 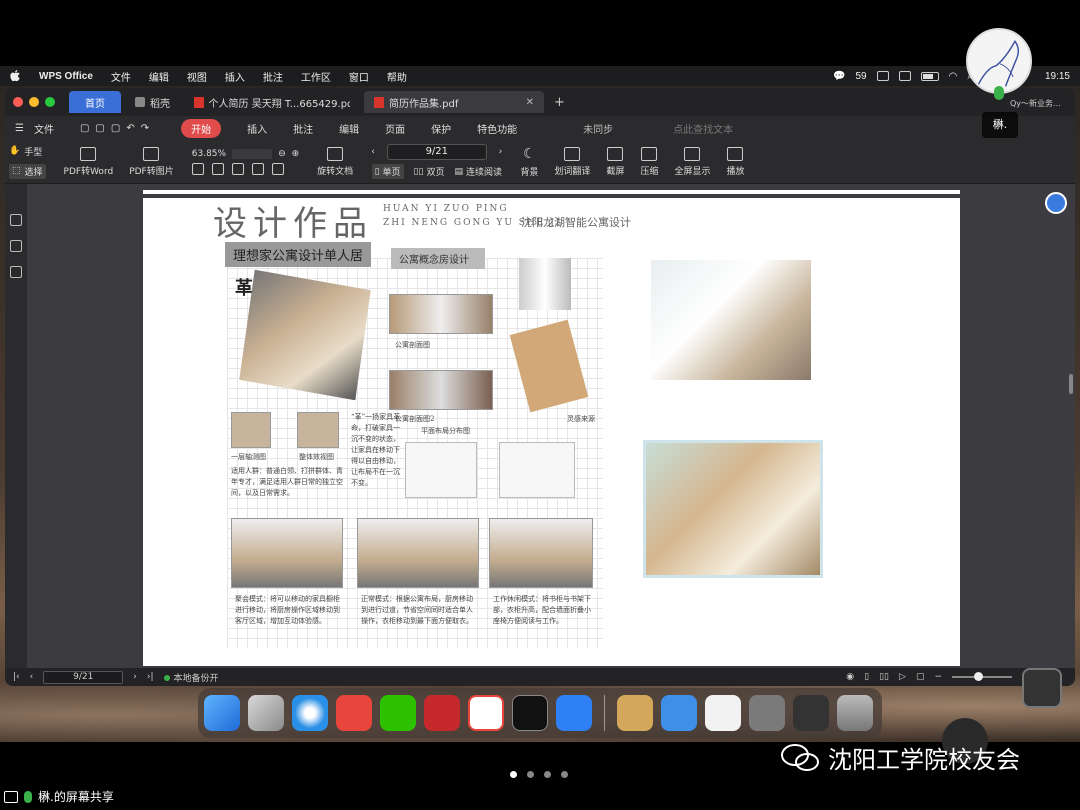 What do you see at coordinates (16, 246) in the screenshot?
I see `thumbnail-icon` at bounding box center [16, 246].